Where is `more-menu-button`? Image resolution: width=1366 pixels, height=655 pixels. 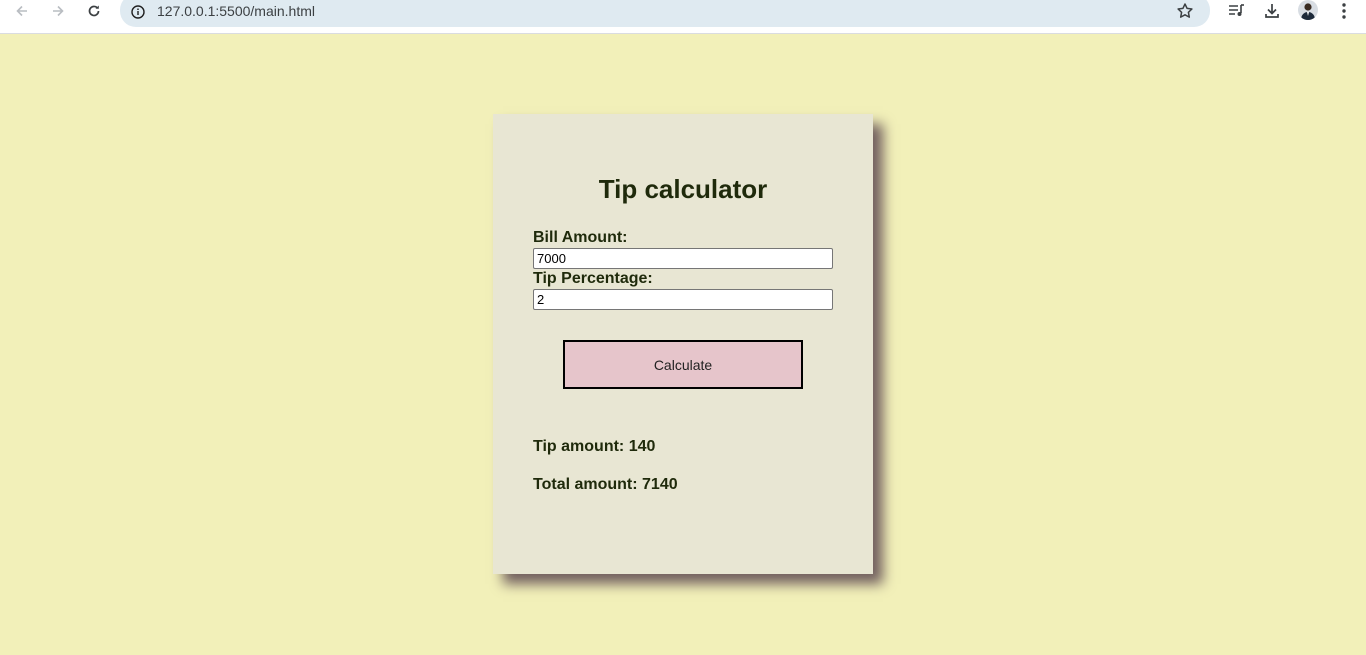 more-menu-button is located at coordinates (1344, 11).